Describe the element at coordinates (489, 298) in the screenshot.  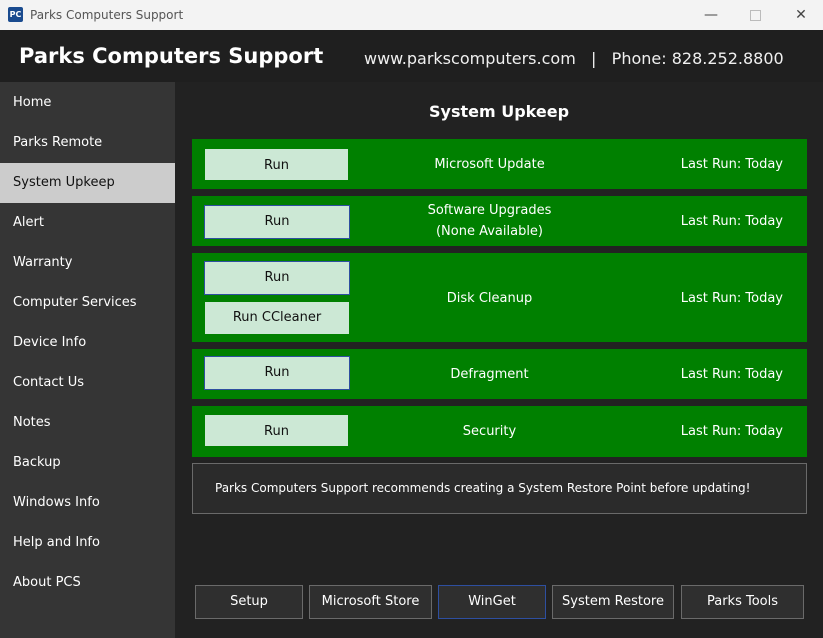
I see `task-name: Disk Cleanup` at that location.